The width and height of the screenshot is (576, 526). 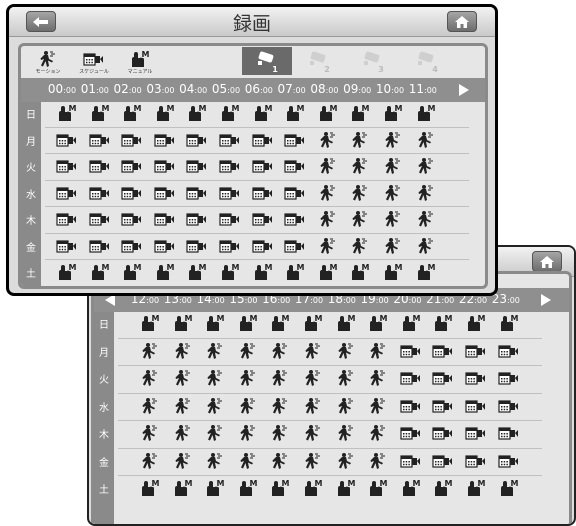 I want to click on next-hours-button, so click(x=546, y=300).